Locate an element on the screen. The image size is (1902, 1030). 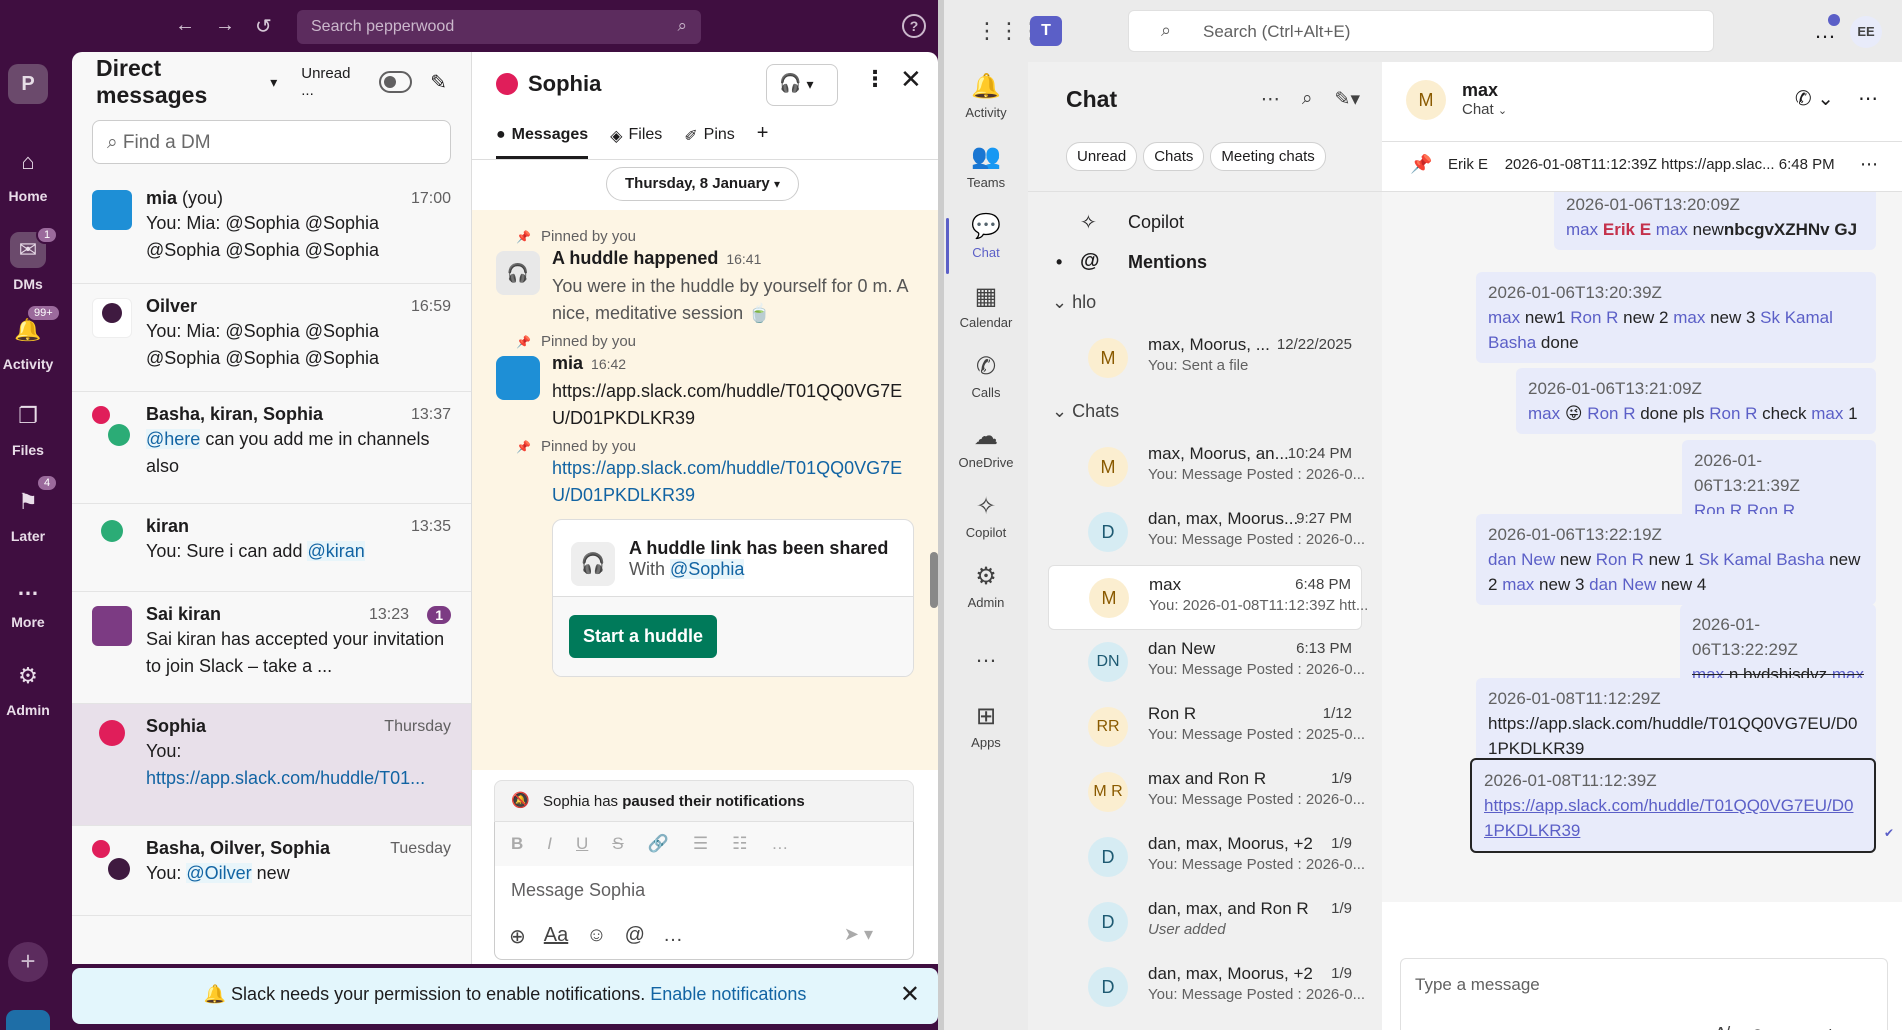
avatar: M is located at coordinates (1426, 100).